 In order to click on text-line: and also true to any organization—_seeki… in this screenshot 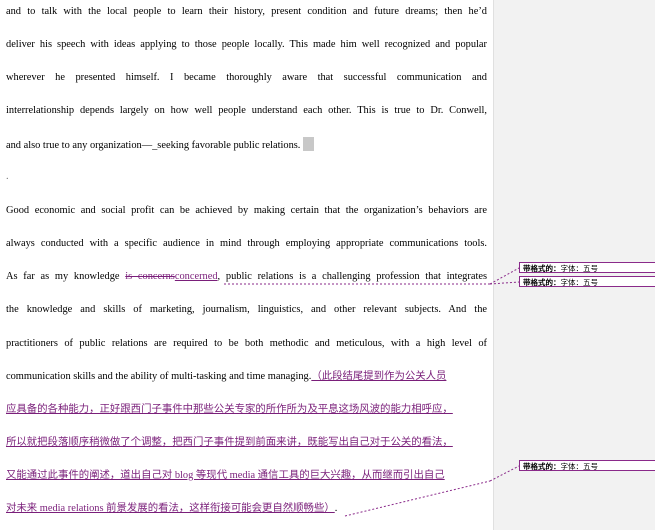, I will do `click(246, 145)`.